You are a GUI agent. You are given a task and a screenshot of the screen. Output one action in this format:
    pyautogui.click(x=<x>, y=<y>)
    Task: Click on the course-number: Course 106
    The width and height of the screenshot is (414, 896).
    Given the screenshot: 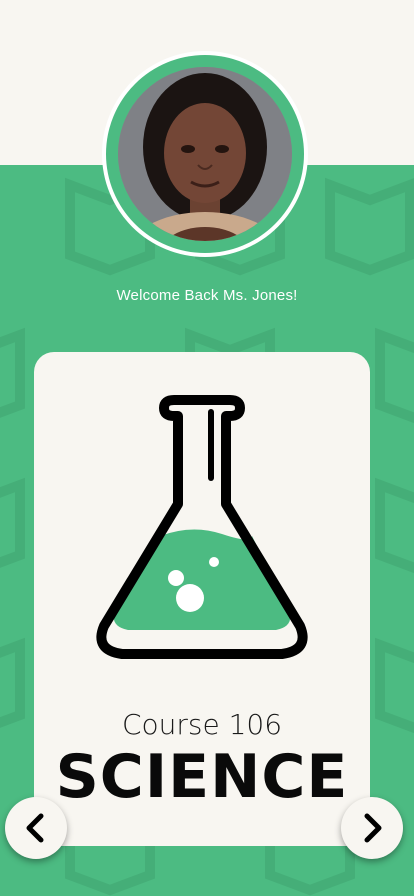 What is the action you would take?
    pyautogui.click(x=202, y=724)
    